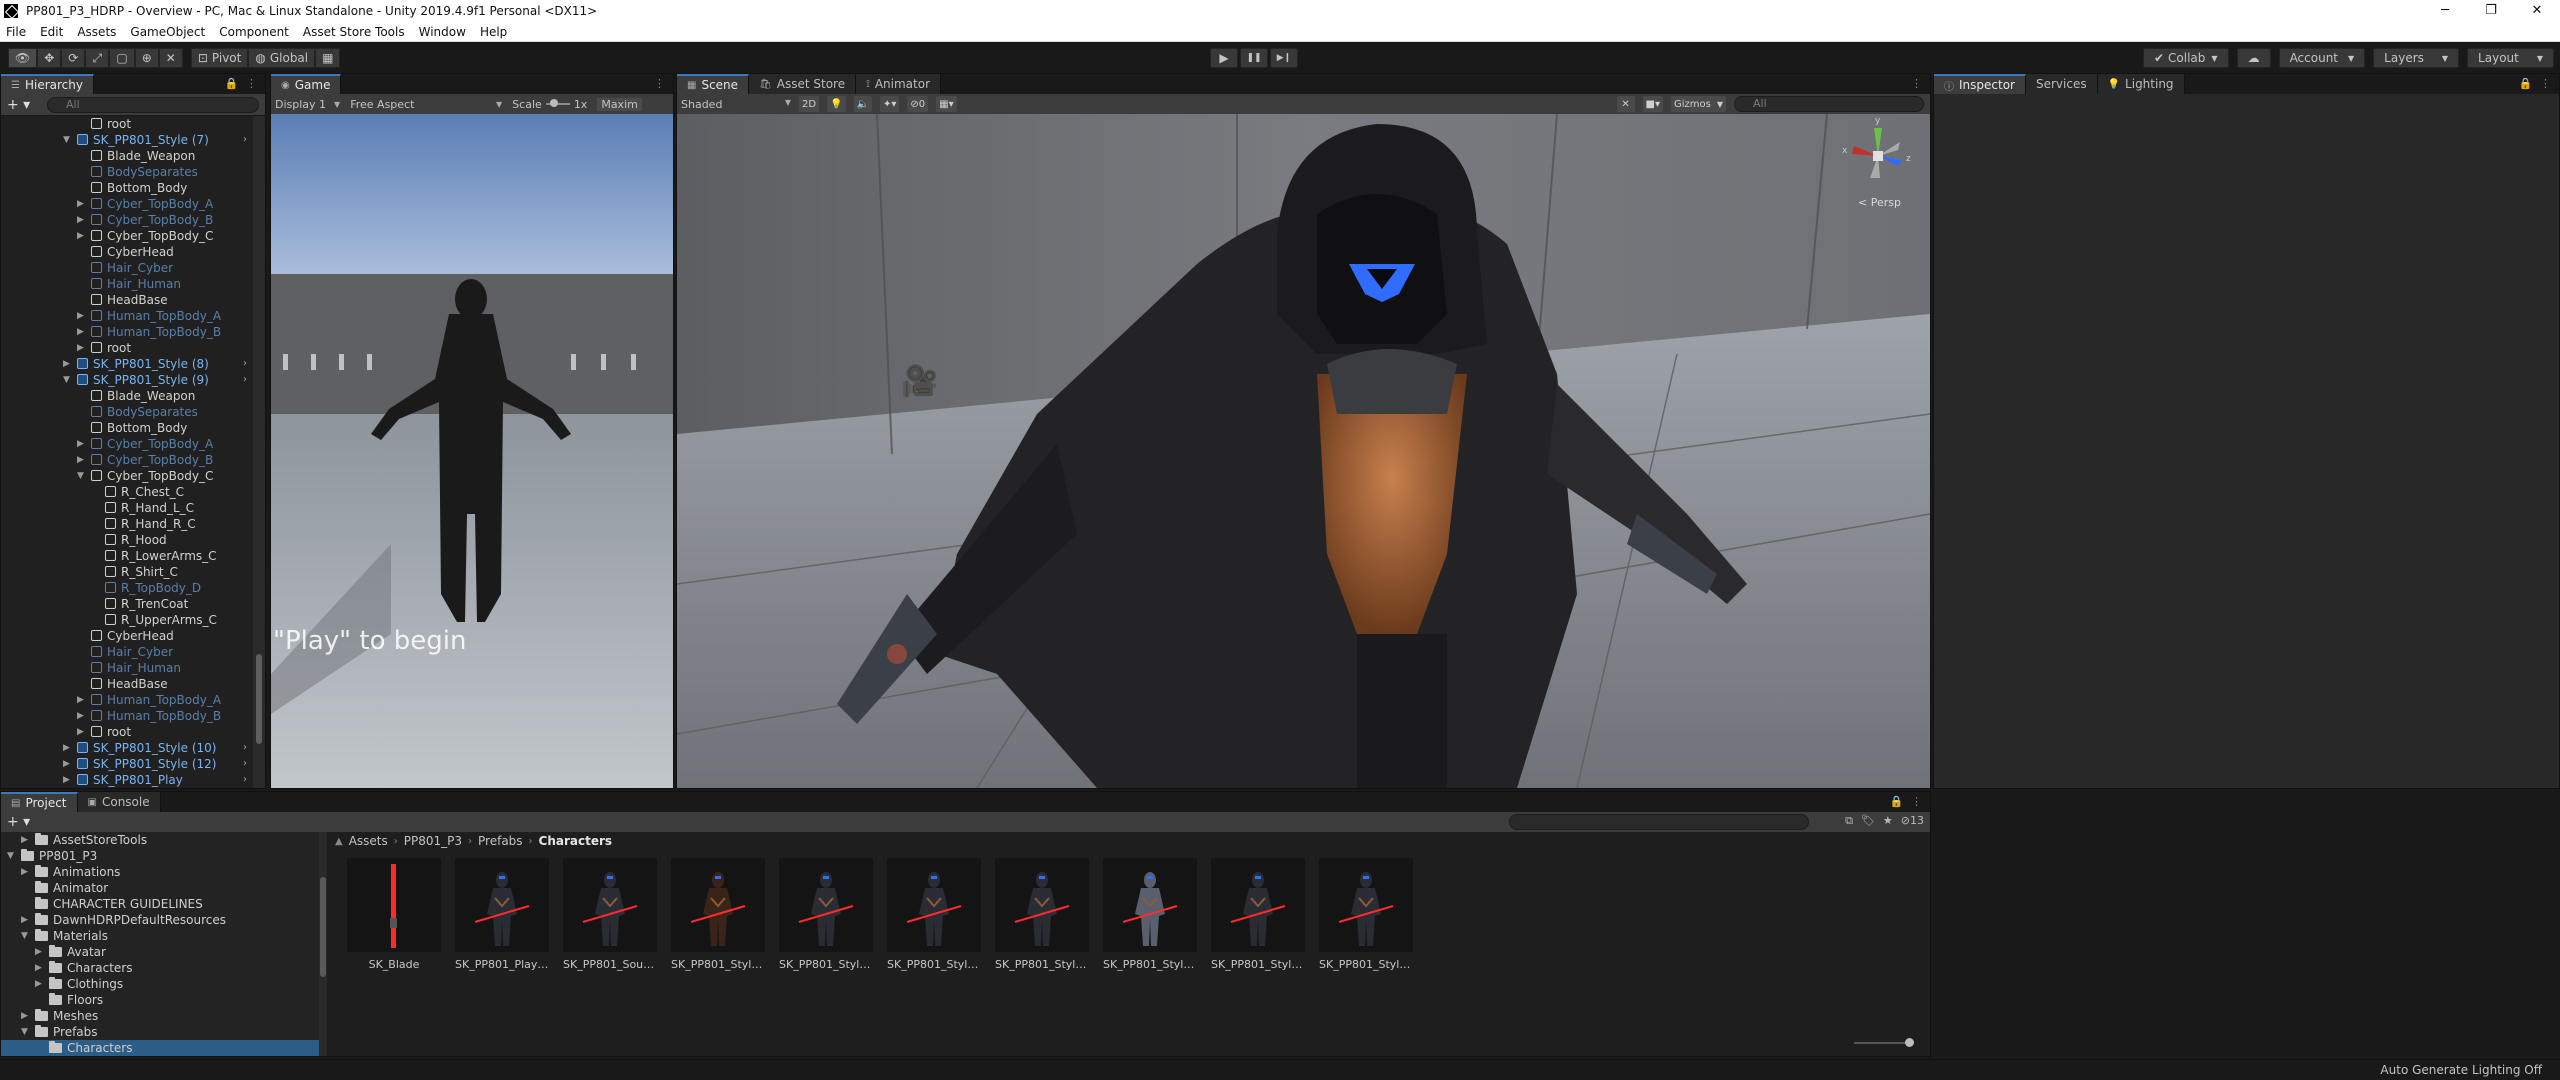 This screenshot has height=1080, width=2560. I want to click on camera-gizmo-icon: 🎥, so click(919, 381).